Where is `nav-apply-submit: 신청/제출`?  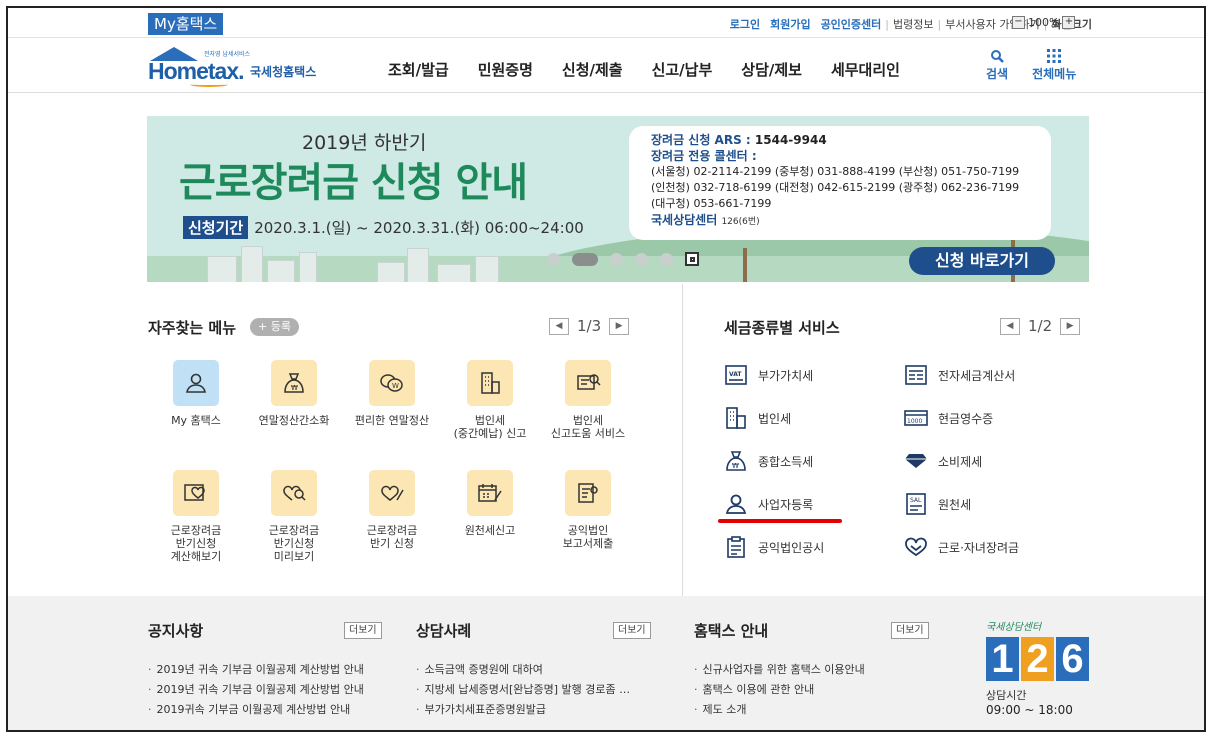 nav-apply-submit: 신청/제출 is located at coordinates (592, 69).